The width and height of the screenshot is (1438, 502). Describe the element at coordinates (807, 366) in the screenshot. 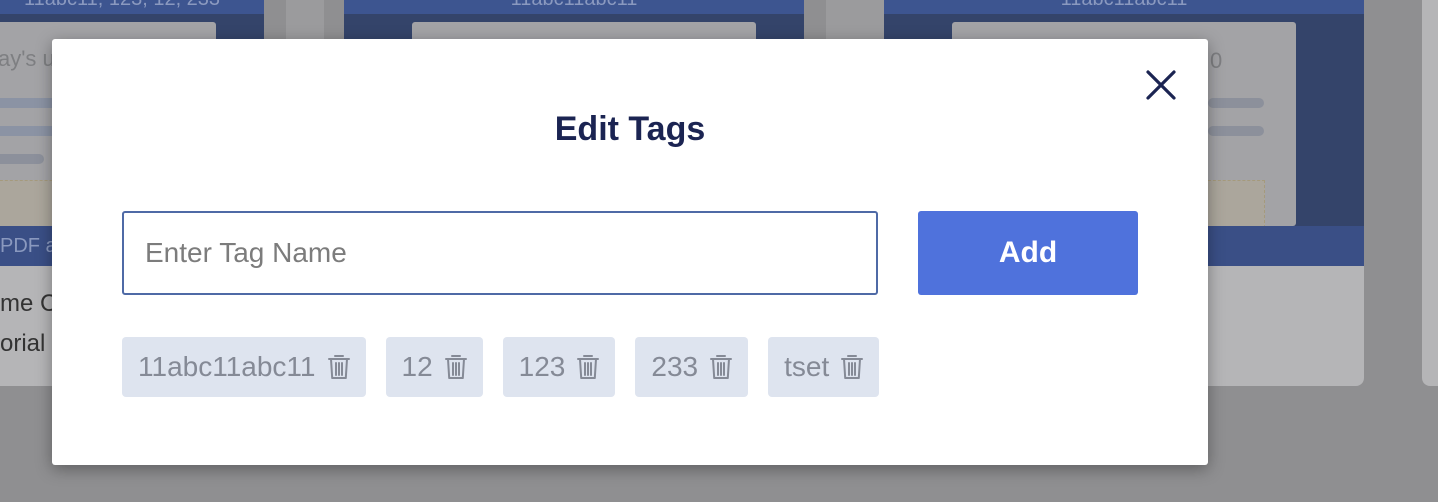

I see `tag-label: tset` at that location.